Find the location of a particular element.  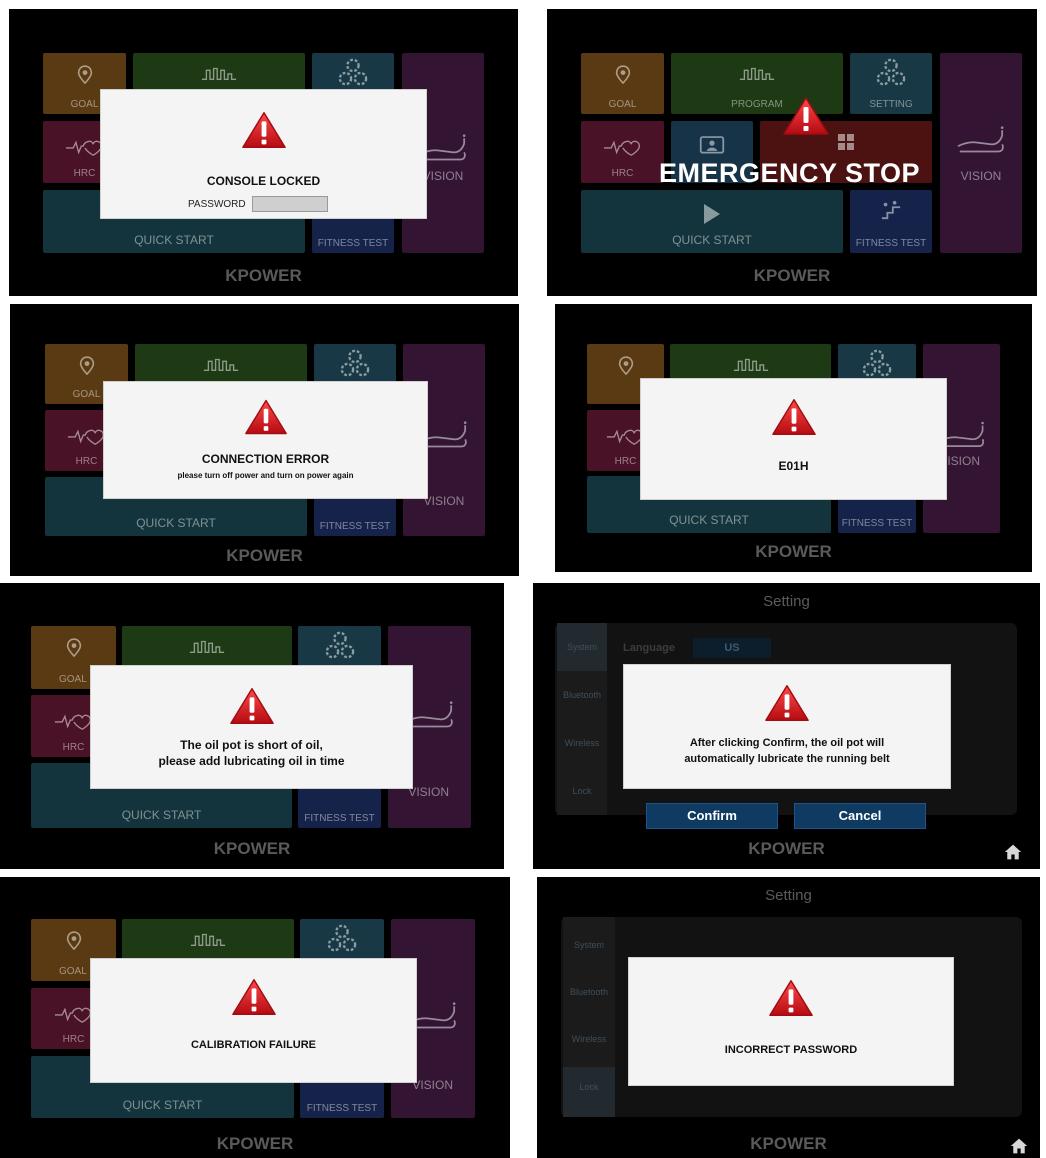

dialog-title: INCORRECT PASSWORD is located at coordinates (791, 1050).